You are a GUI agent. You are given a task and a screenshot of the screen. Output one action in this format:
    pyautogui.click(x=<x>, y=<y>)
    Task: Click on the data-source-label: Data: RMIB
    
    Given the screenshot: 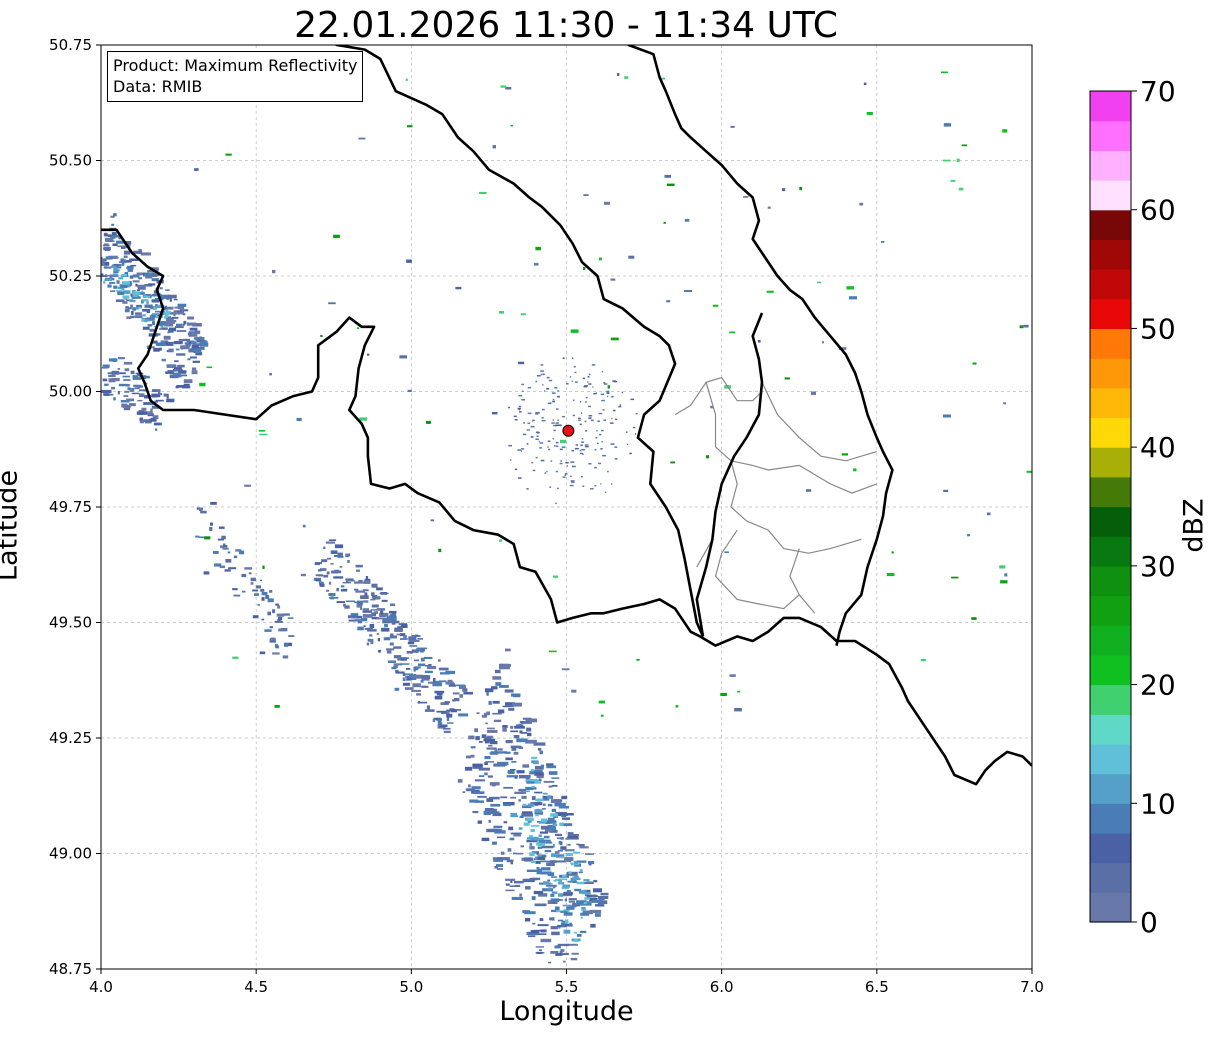 What is the action you would take?
    pyautogui.click(x=158, y=86)
    